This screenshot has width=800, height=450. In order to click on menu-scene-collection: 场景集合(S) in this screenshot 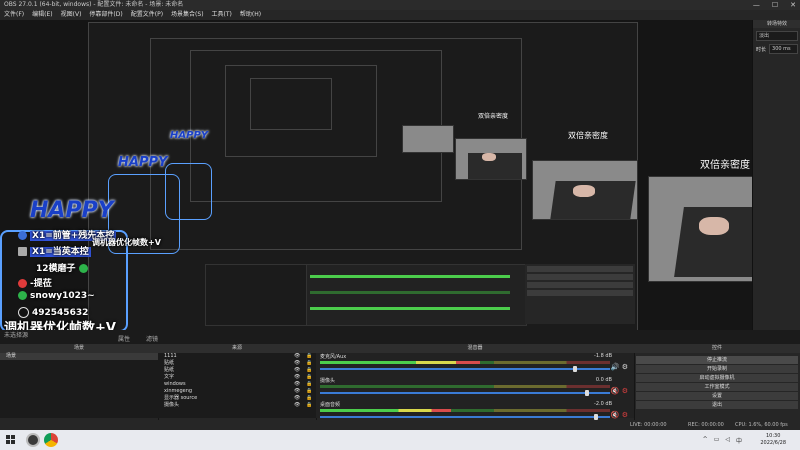, I will do `click(187, 15)`.